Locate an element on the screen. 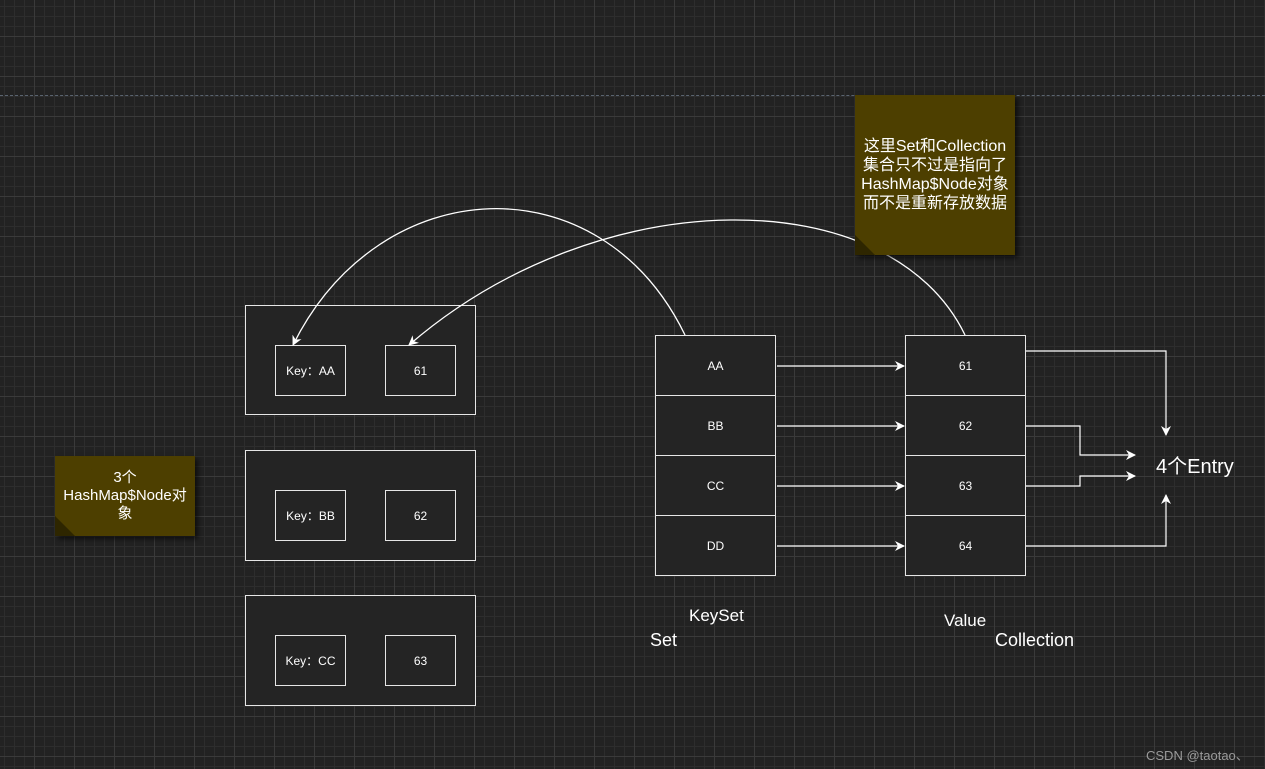 This screenshot has height=769, width=1265. note-fold is located at coordinates (865, 245).